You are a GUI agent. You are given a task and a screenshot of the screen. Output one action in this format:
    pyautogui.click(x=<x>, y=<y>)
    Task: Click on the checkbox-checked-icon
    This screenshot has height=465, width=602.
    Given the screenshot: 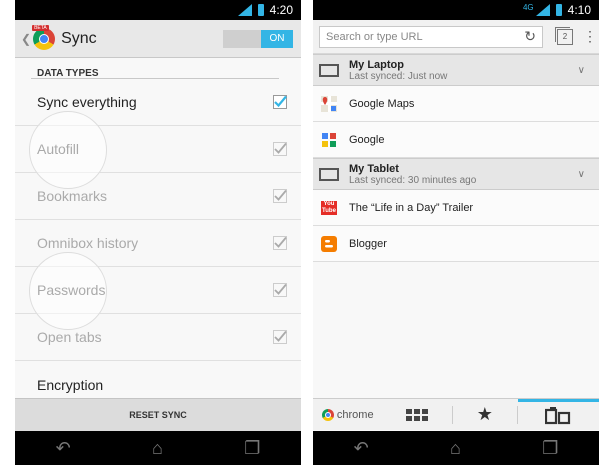 What is the action you would take?
    pyautogui.click(x=280, y=102)
    